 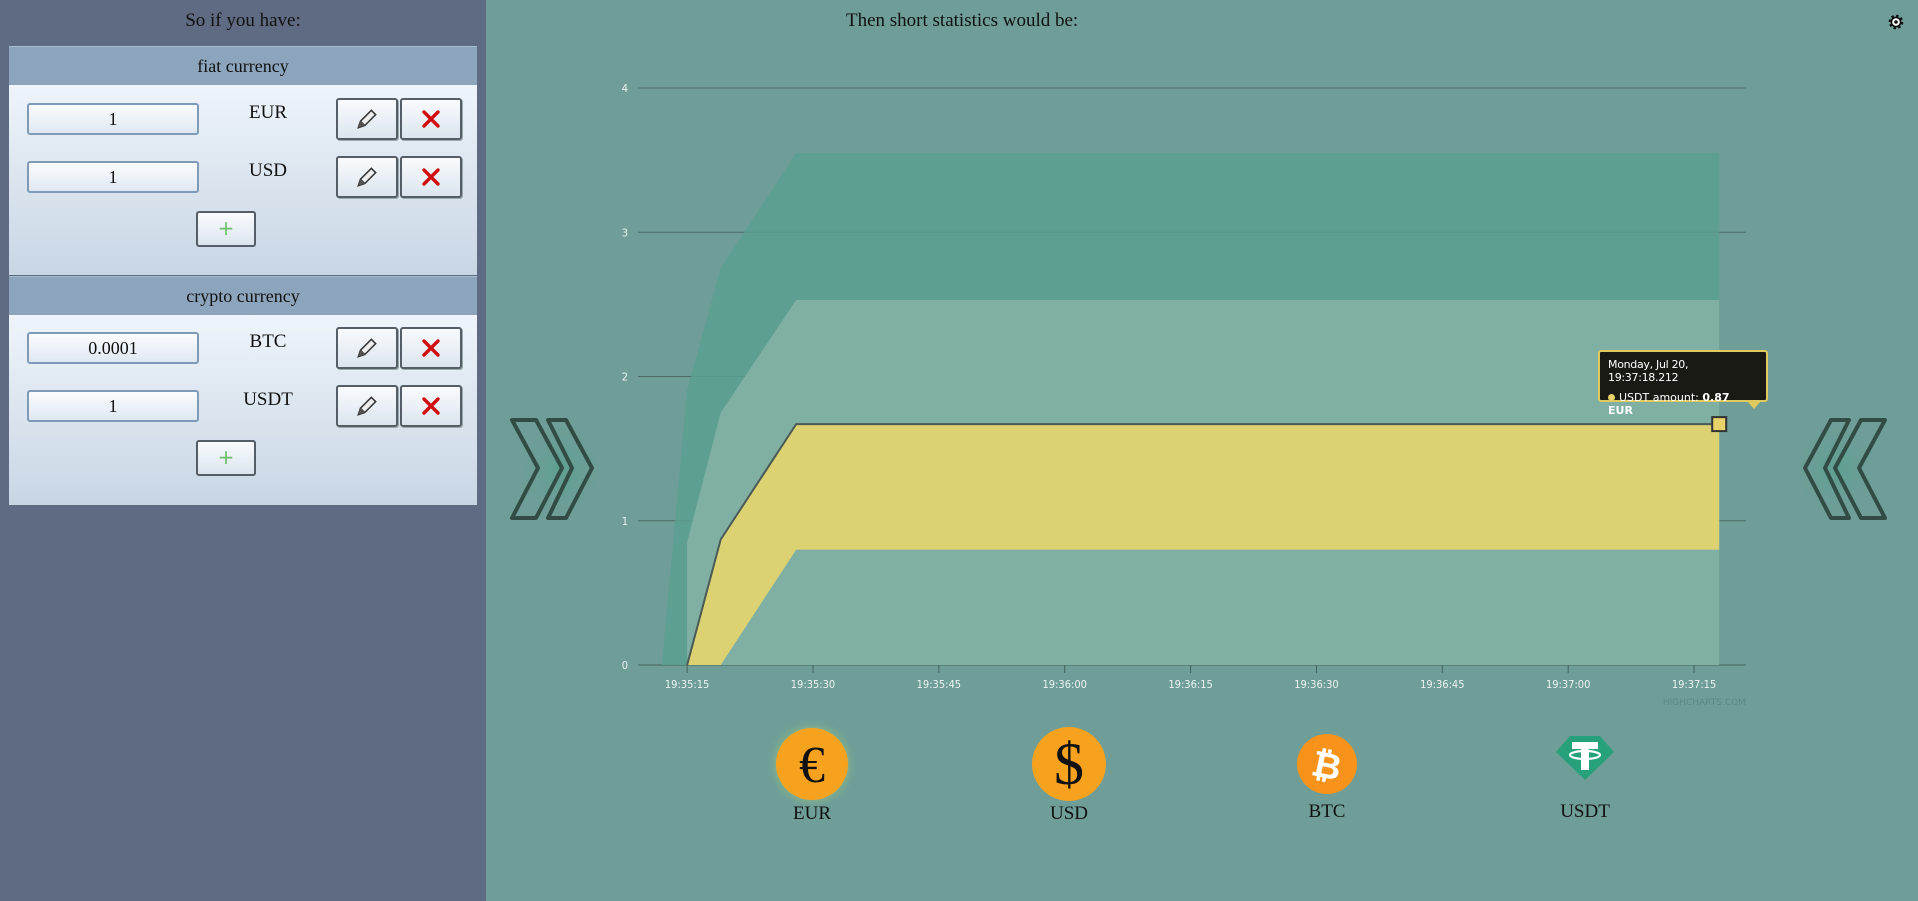 What do you see at coordinates (1568, 684) in the screenshot?
I see `x-tick-label: 19:37:00` at bounding box center [1568, 684].